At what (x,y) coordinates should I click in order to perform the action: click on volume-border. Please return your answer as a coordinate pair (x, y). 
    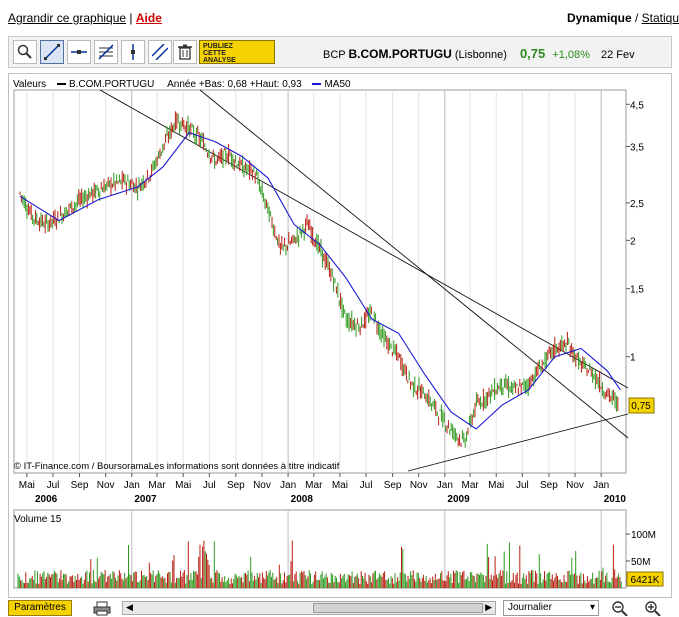
    Looking at the image, I should click on (320, 549).